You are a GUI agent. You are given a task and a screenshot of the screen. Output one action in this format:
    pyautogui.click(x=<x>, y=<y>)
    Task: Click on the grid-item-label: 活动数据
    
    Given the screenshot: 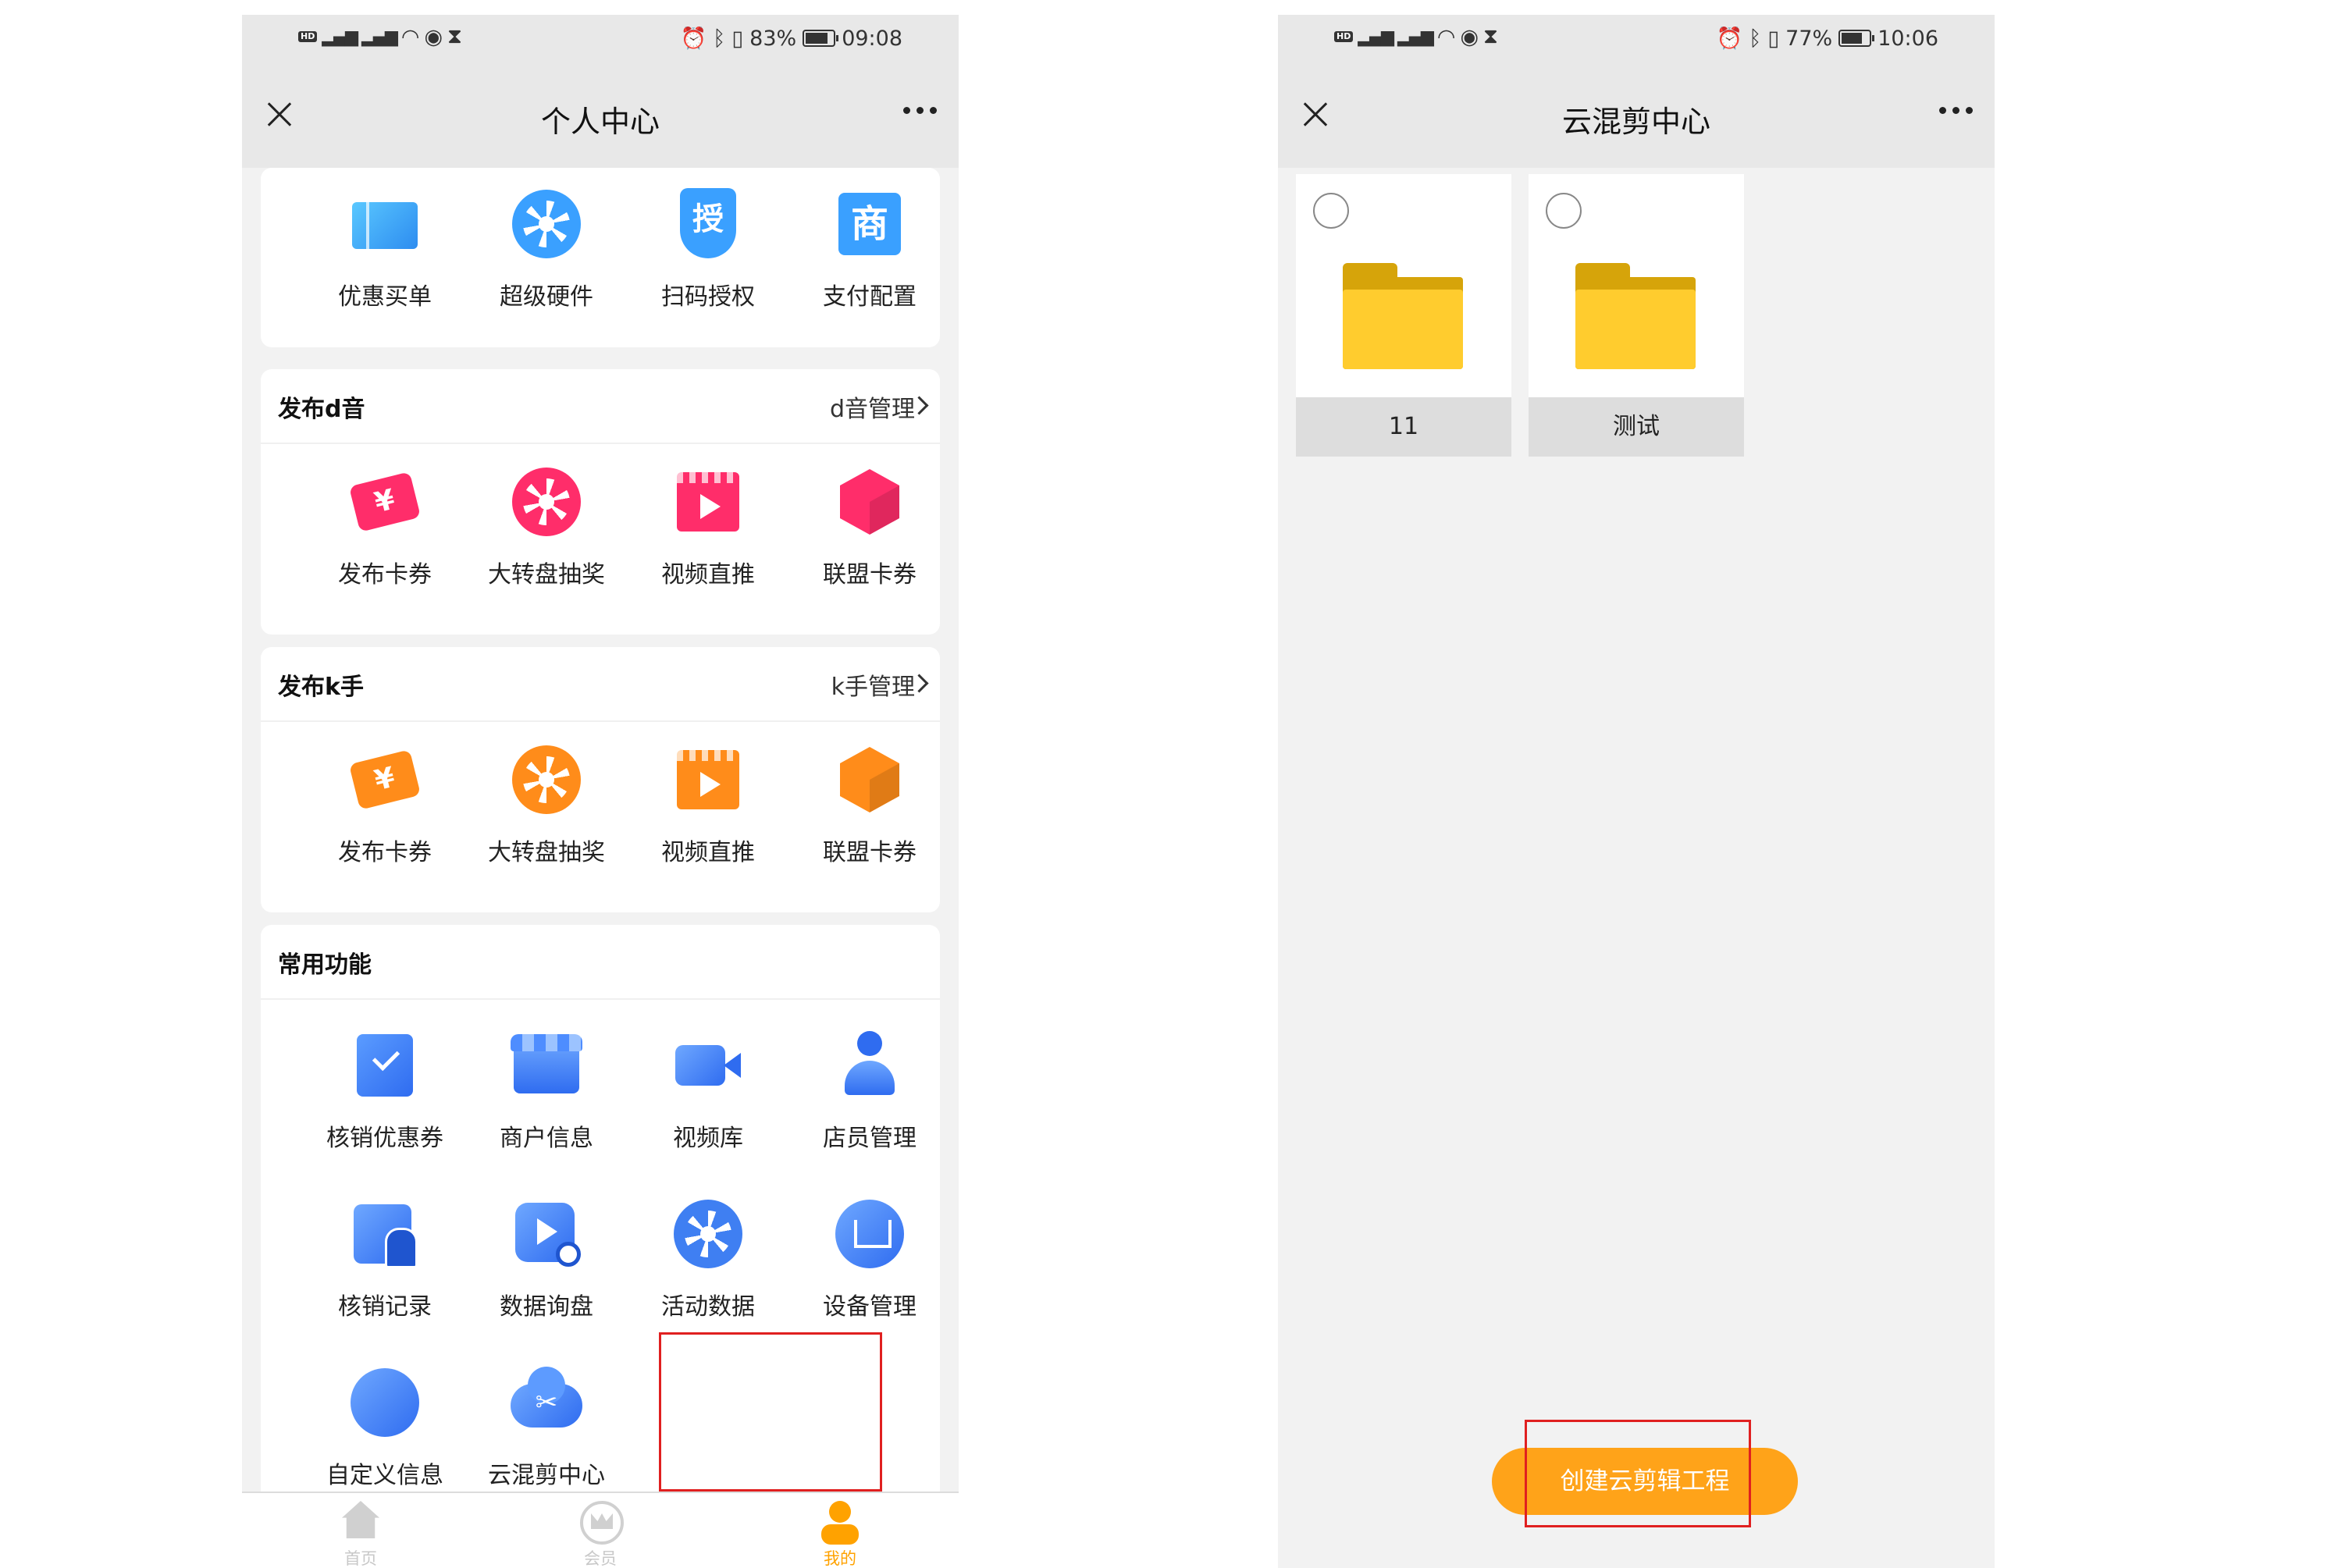 What is the action you would take?
    pyautogui.click(x=708, y=1307)
    